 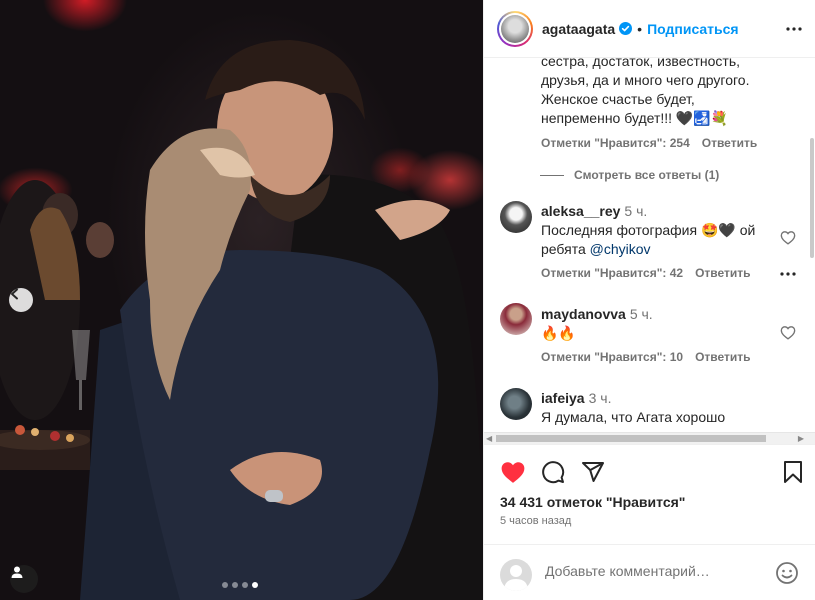 What do you see at coordinates (513, 474) in the screenshot?
I see `like-heart-icon` at bounding box center [513, 474].